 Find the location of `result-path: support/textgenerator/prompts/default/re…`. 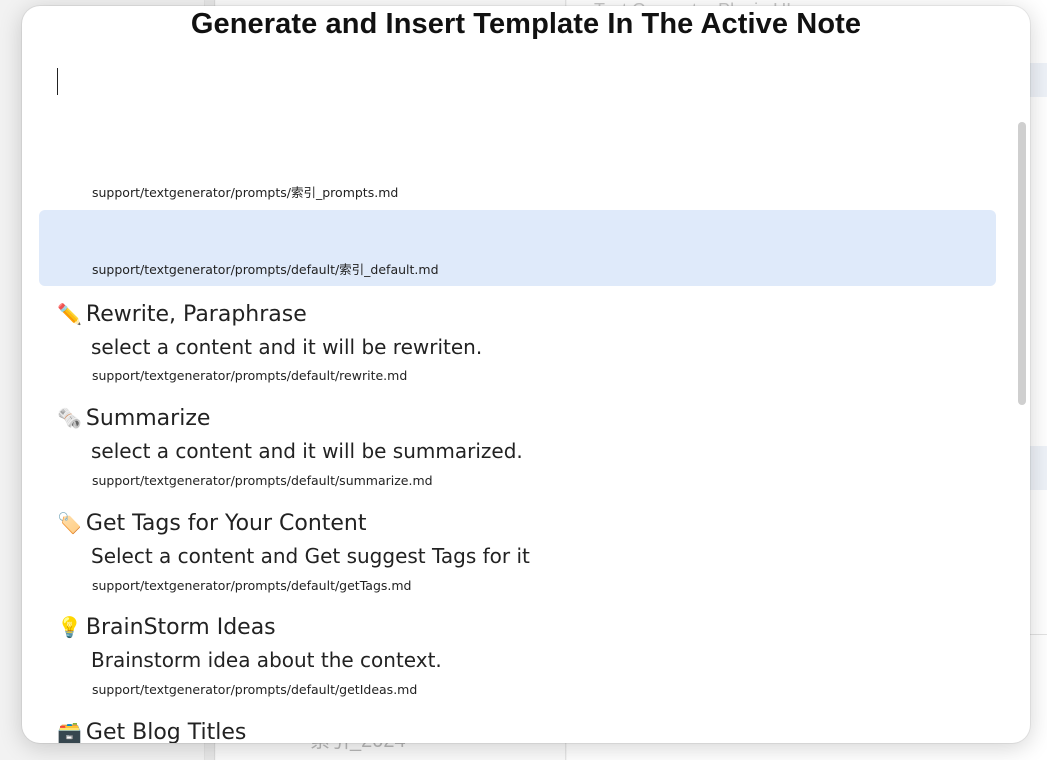

result-path: support/textgenerator/prompts/default/re… is located at coordinates (250, 375).